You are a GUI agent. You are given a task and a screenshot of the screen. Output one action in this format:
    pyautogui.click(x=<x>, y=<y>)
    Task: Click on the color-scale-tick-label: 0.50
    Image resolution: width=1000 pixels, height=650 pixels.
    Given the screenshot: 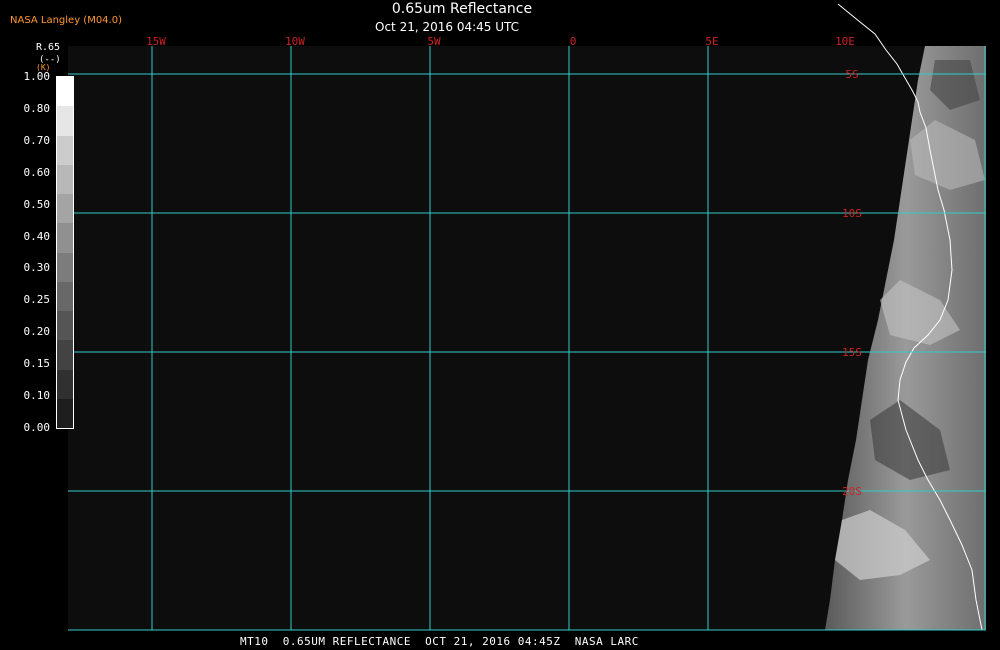 What is the action you would take?
    pyautogui.click(x=37, y=204)
    